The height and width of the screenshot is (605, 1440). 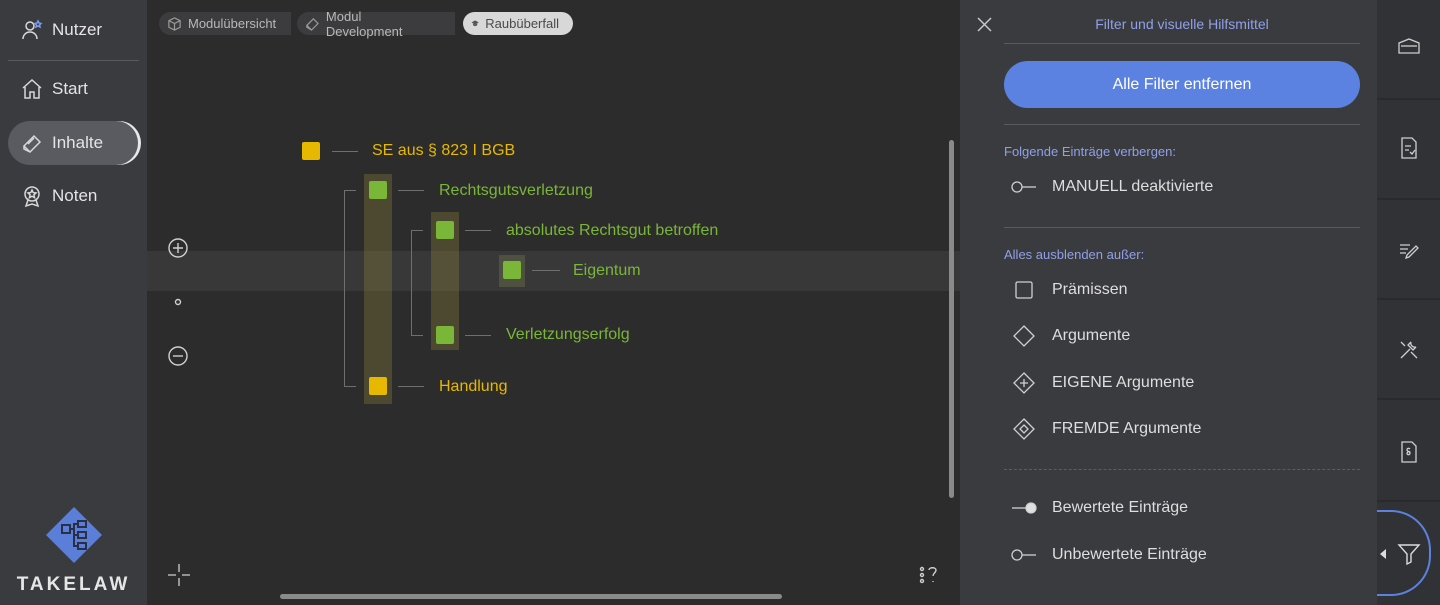 I want to click on hide-section-title: Folgende Einträge verbergen:, so click(x=1090, y=151).